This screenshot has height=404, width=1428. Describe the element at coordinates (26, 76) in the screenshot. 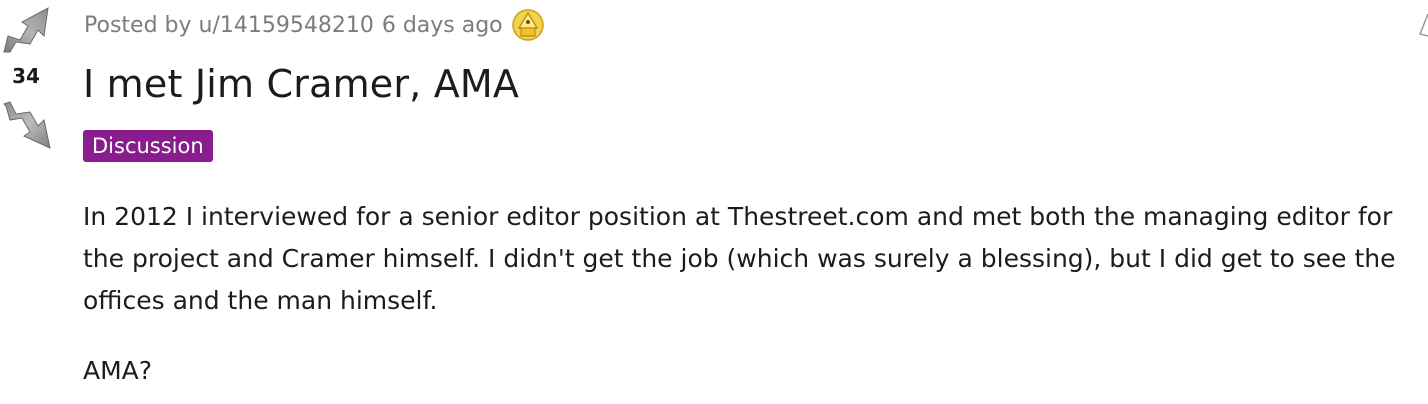

I see `vote-score: 34` at that location.